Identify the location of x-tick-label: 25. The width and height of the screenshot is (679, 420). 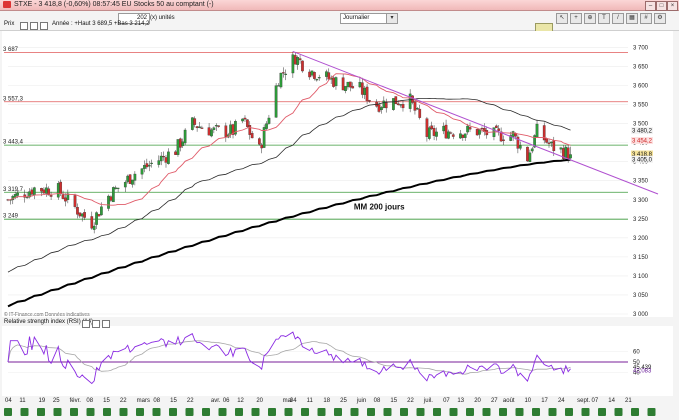
(56, 401).